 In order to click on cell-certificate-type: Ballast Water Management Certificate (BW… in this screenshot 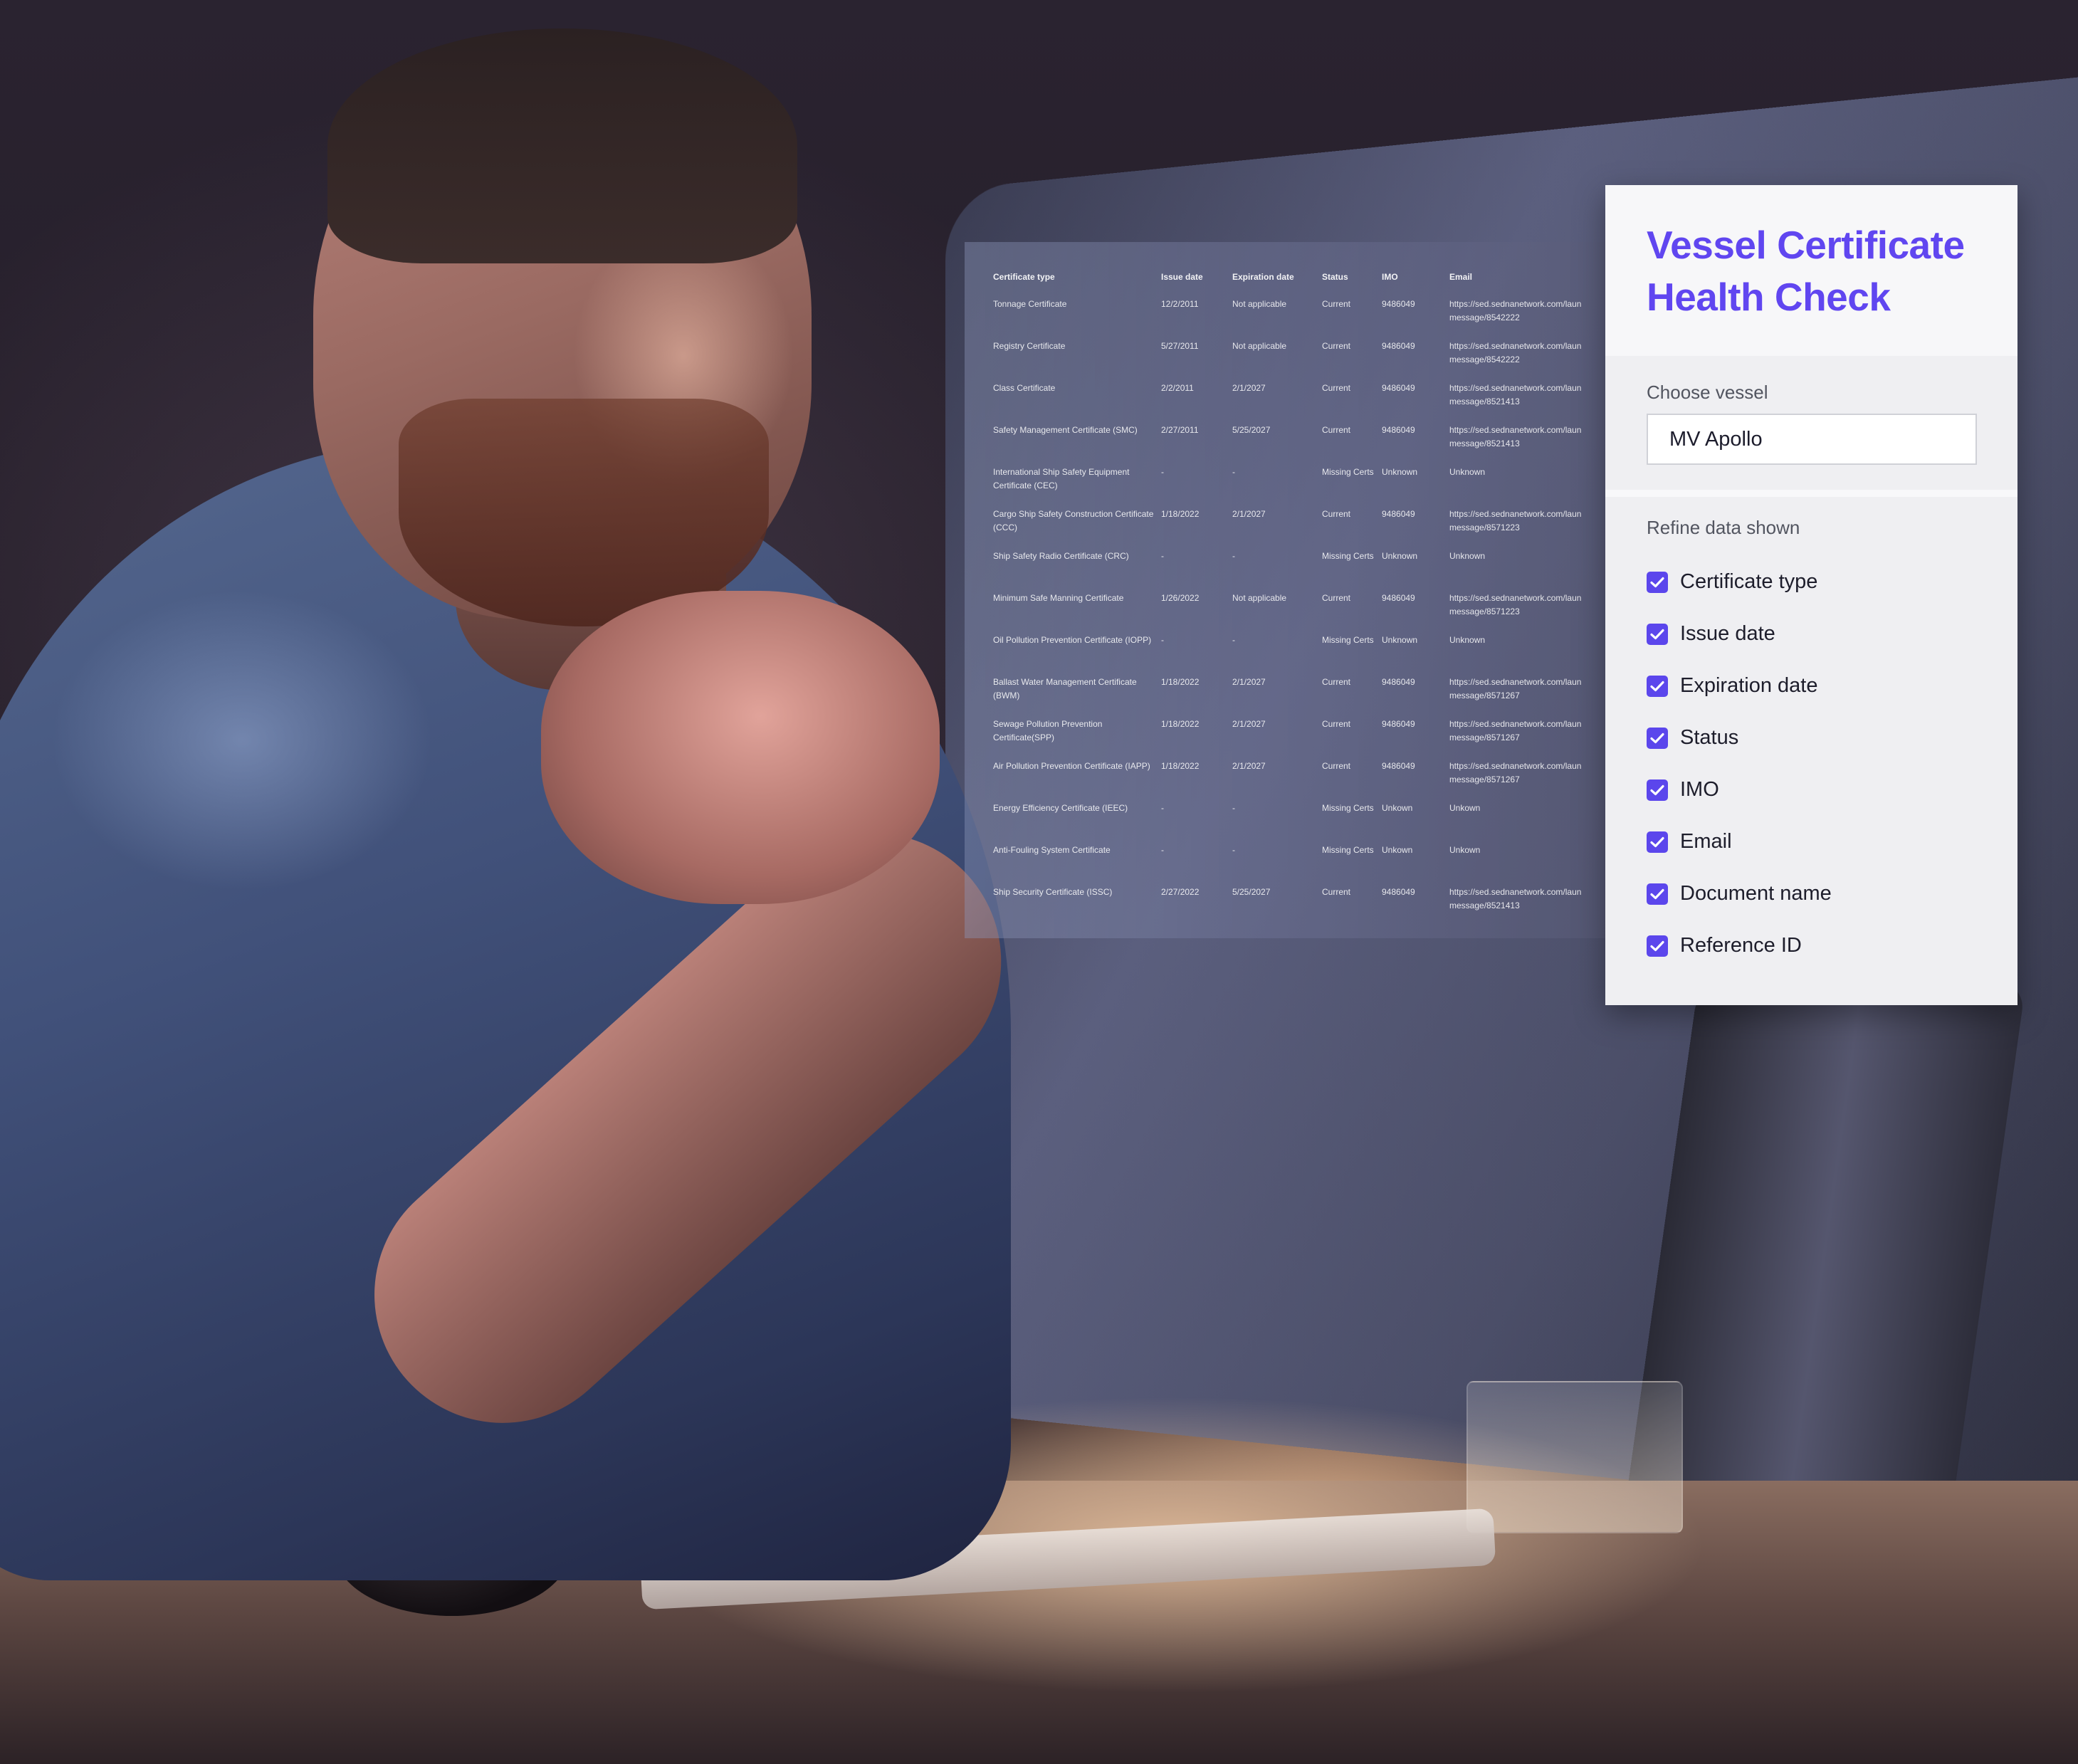, I will do `click(1077, 697)`.